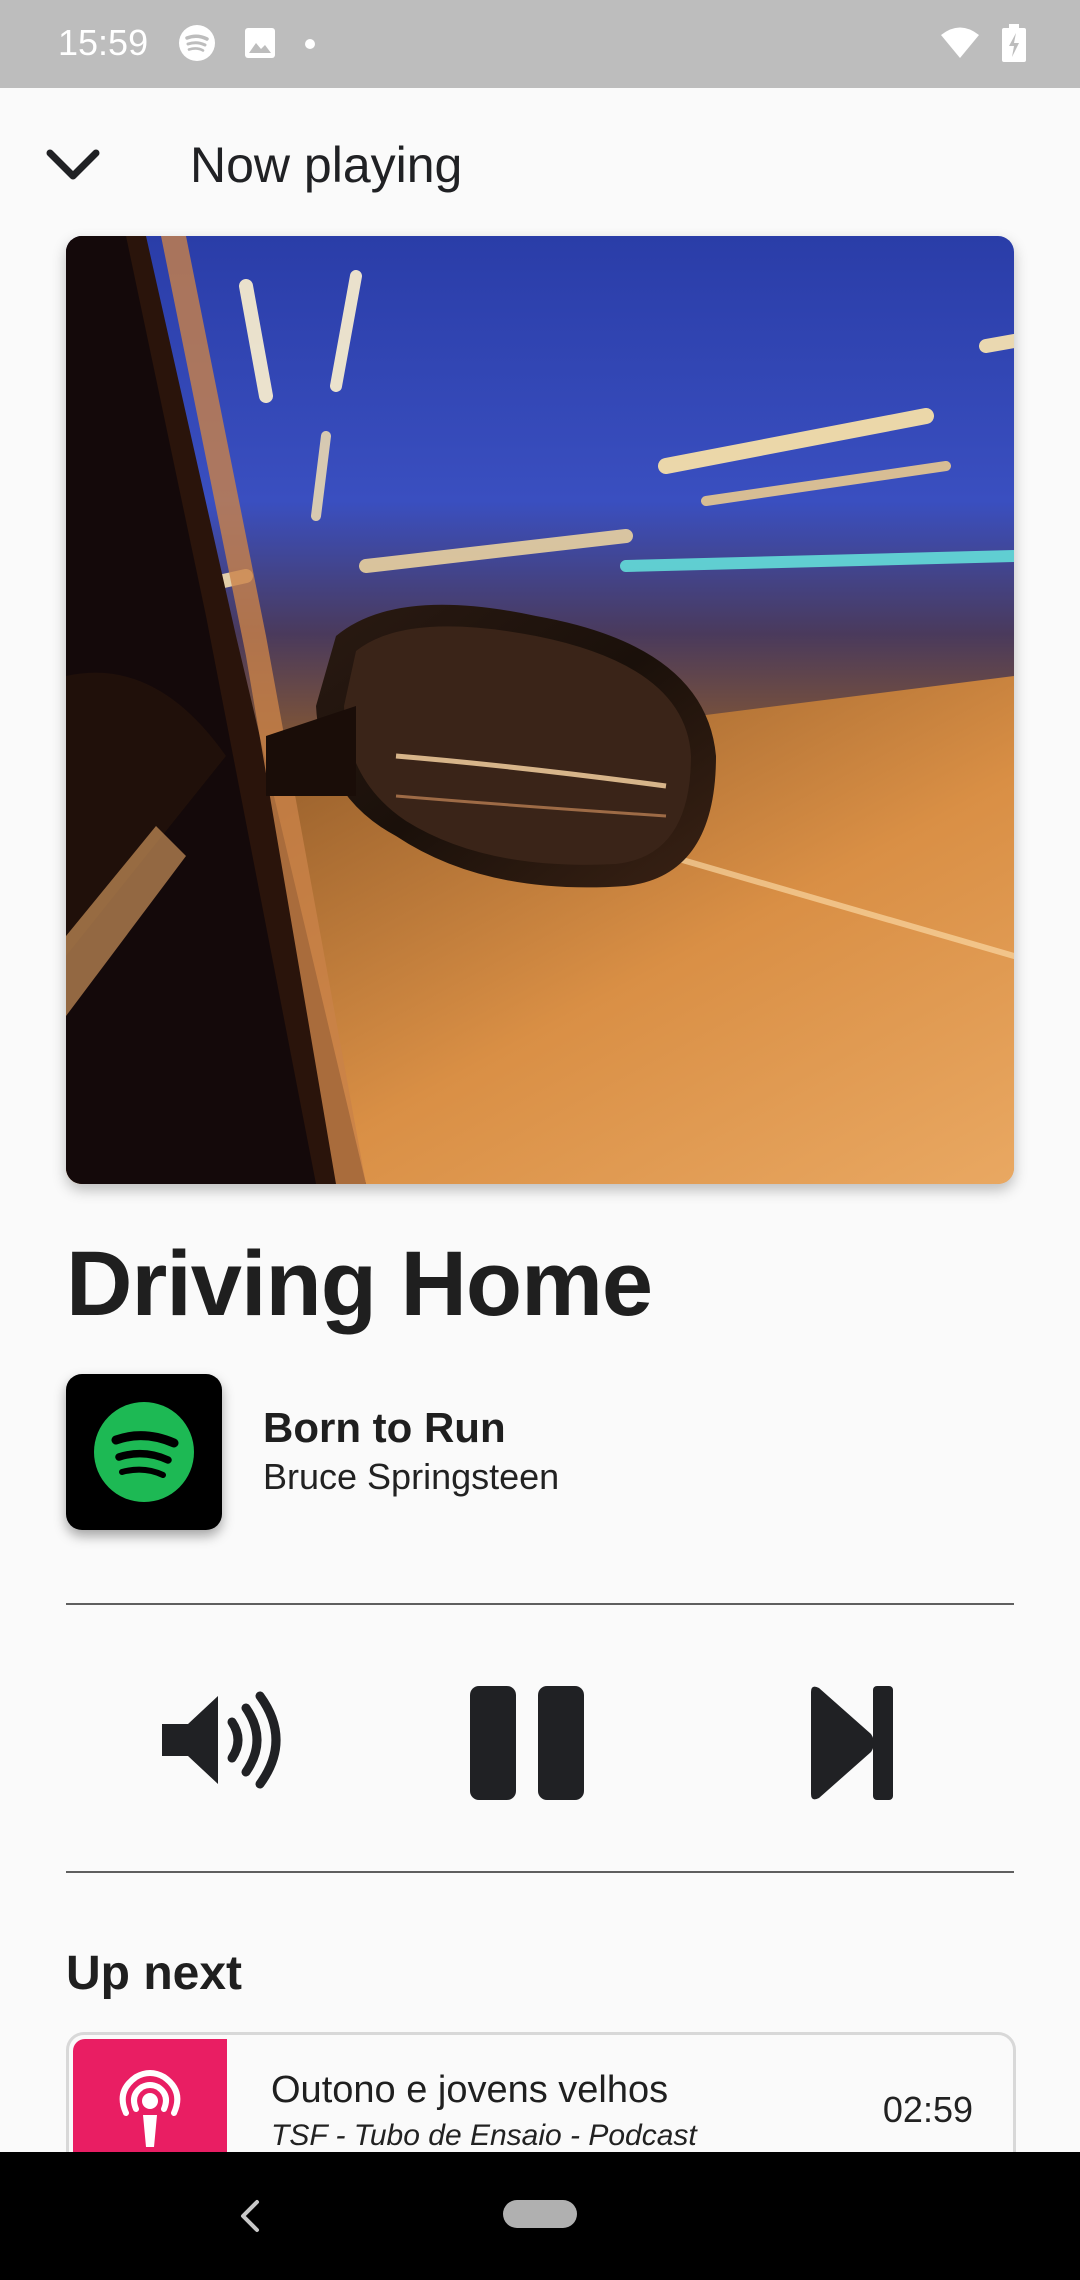 Image resolution: width=1080 pixels, height=2280 pixels. I want to click on track-title: Driving Home, so click(359, 1284).